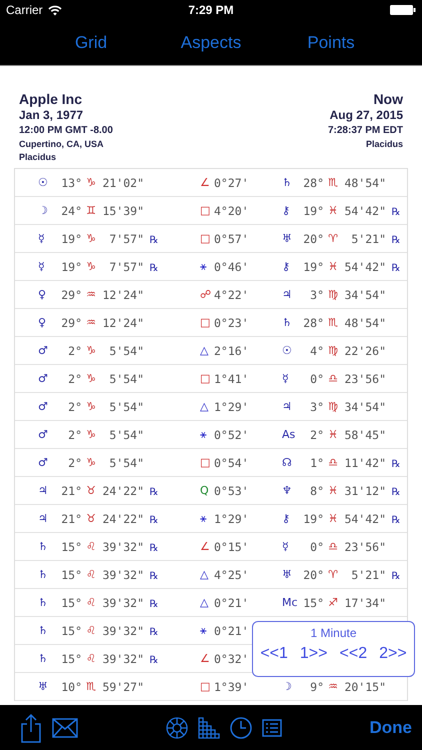 Image resolution: width=422 pixels, height=750 pixels. Describe the element at coordinates (331, 42) in the screenshot. I see `tab: Points` at that location.